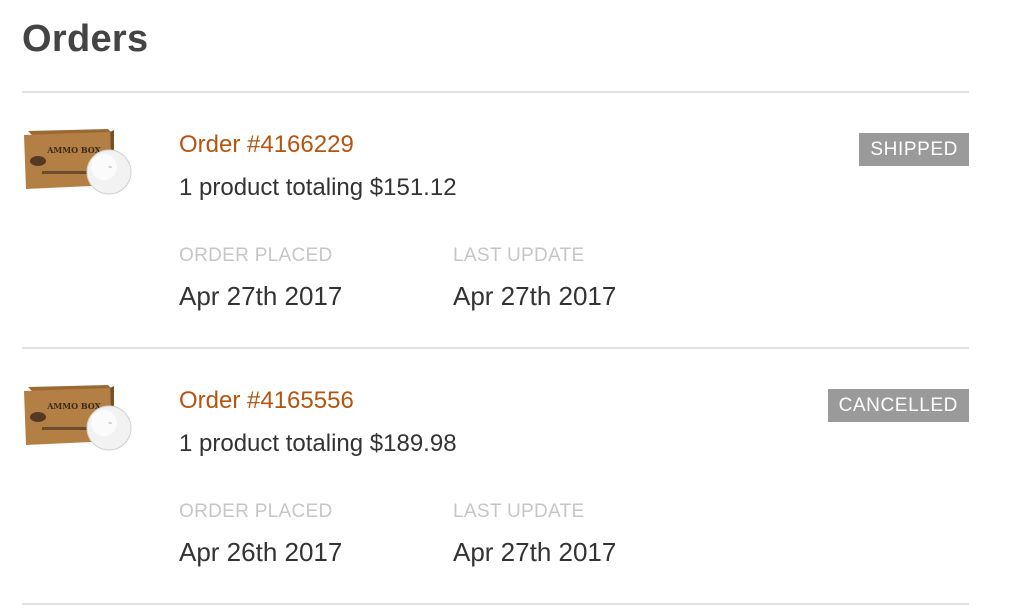  Describe the element at coordinates (898, 405) in the screenshot. I see `status-badge: CANCELLED` at that location.